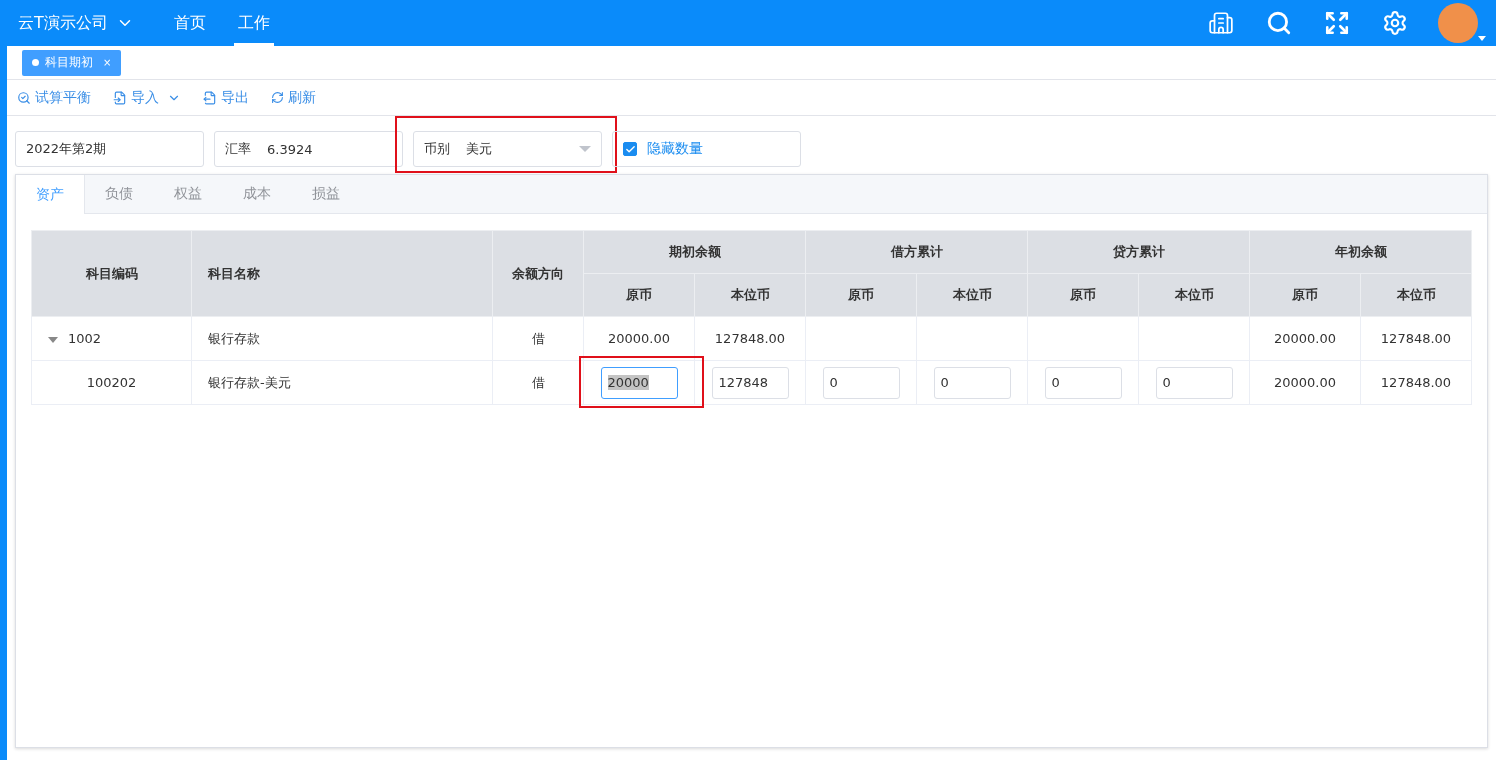 Image resolution: width=1496 pixels, height=760 pixels. I want to click on search-check-icon, so click(24, 97).